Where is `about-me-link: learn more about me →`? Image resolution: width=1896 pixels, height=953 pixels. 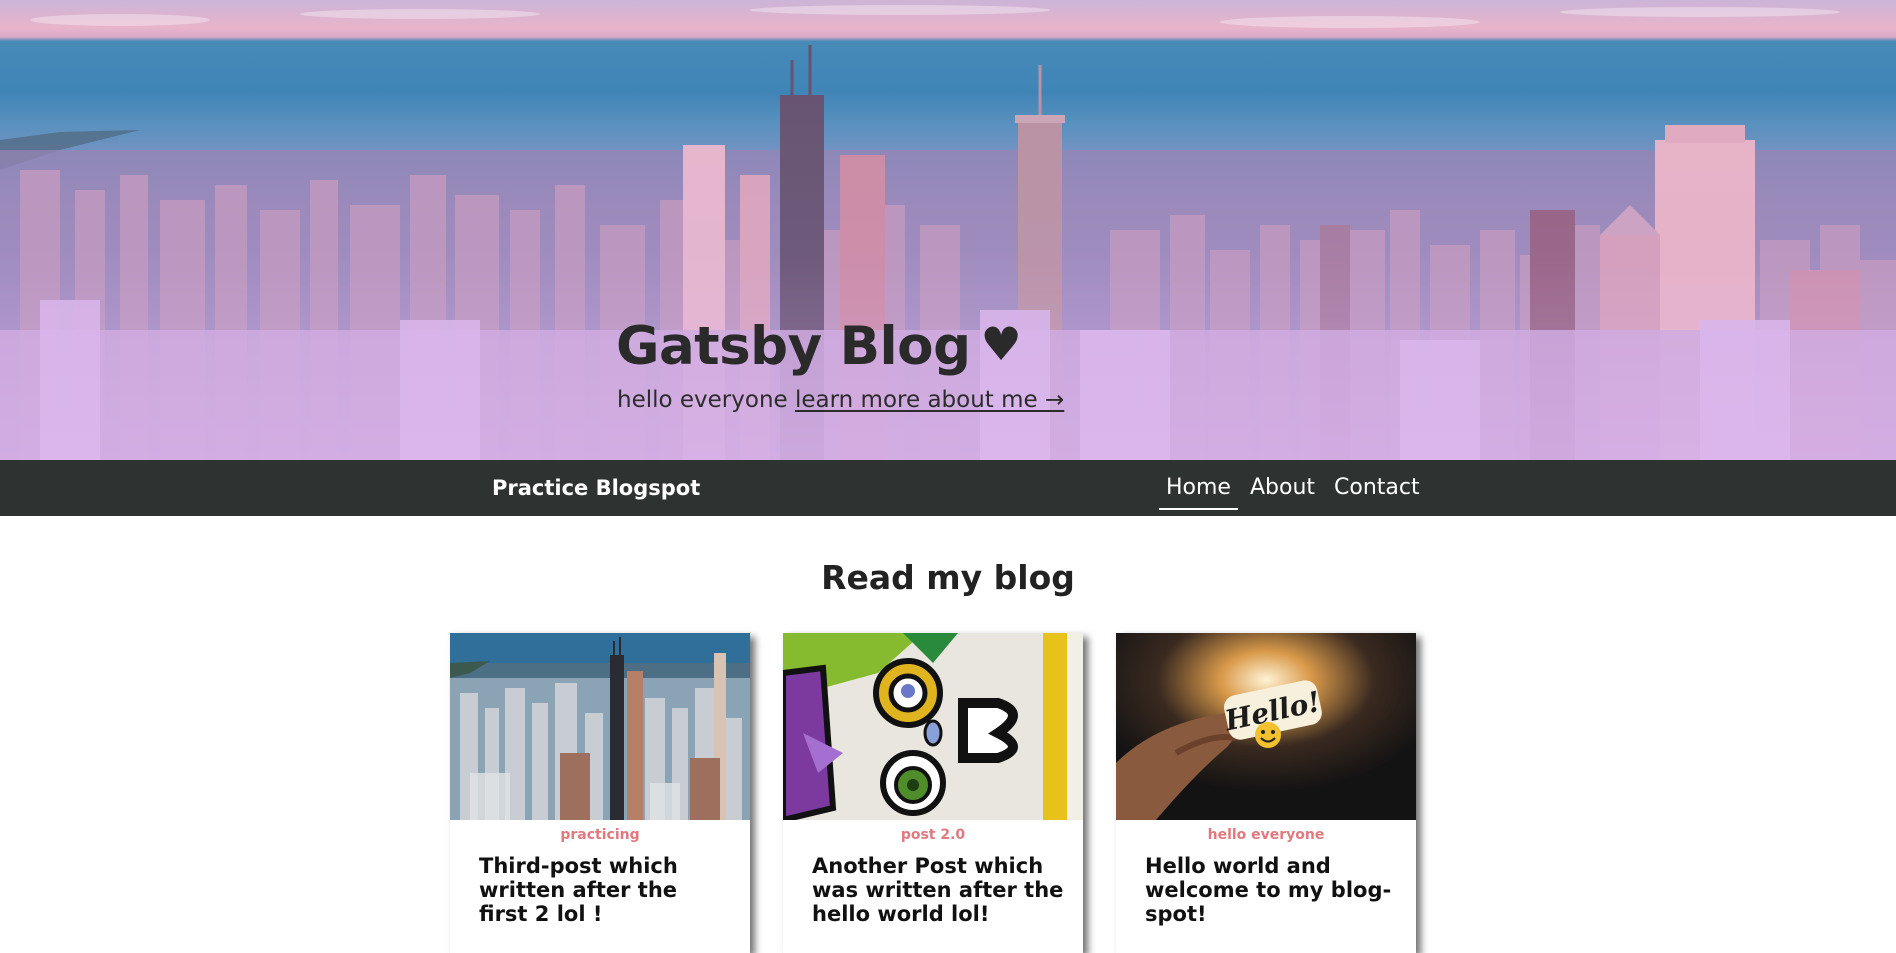
about-me-link: learn more about me → is located at coordinates (929, 400).